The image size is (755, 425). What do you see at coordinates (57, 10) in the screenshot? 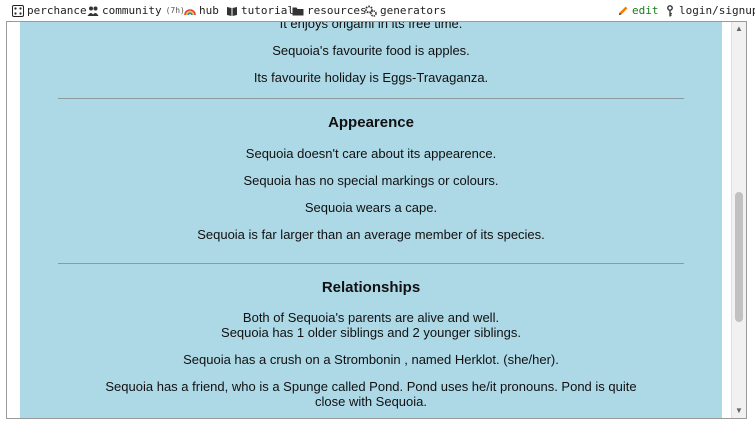
I see `nav-perchance-label: perchance` at bounding box center [57, 10].